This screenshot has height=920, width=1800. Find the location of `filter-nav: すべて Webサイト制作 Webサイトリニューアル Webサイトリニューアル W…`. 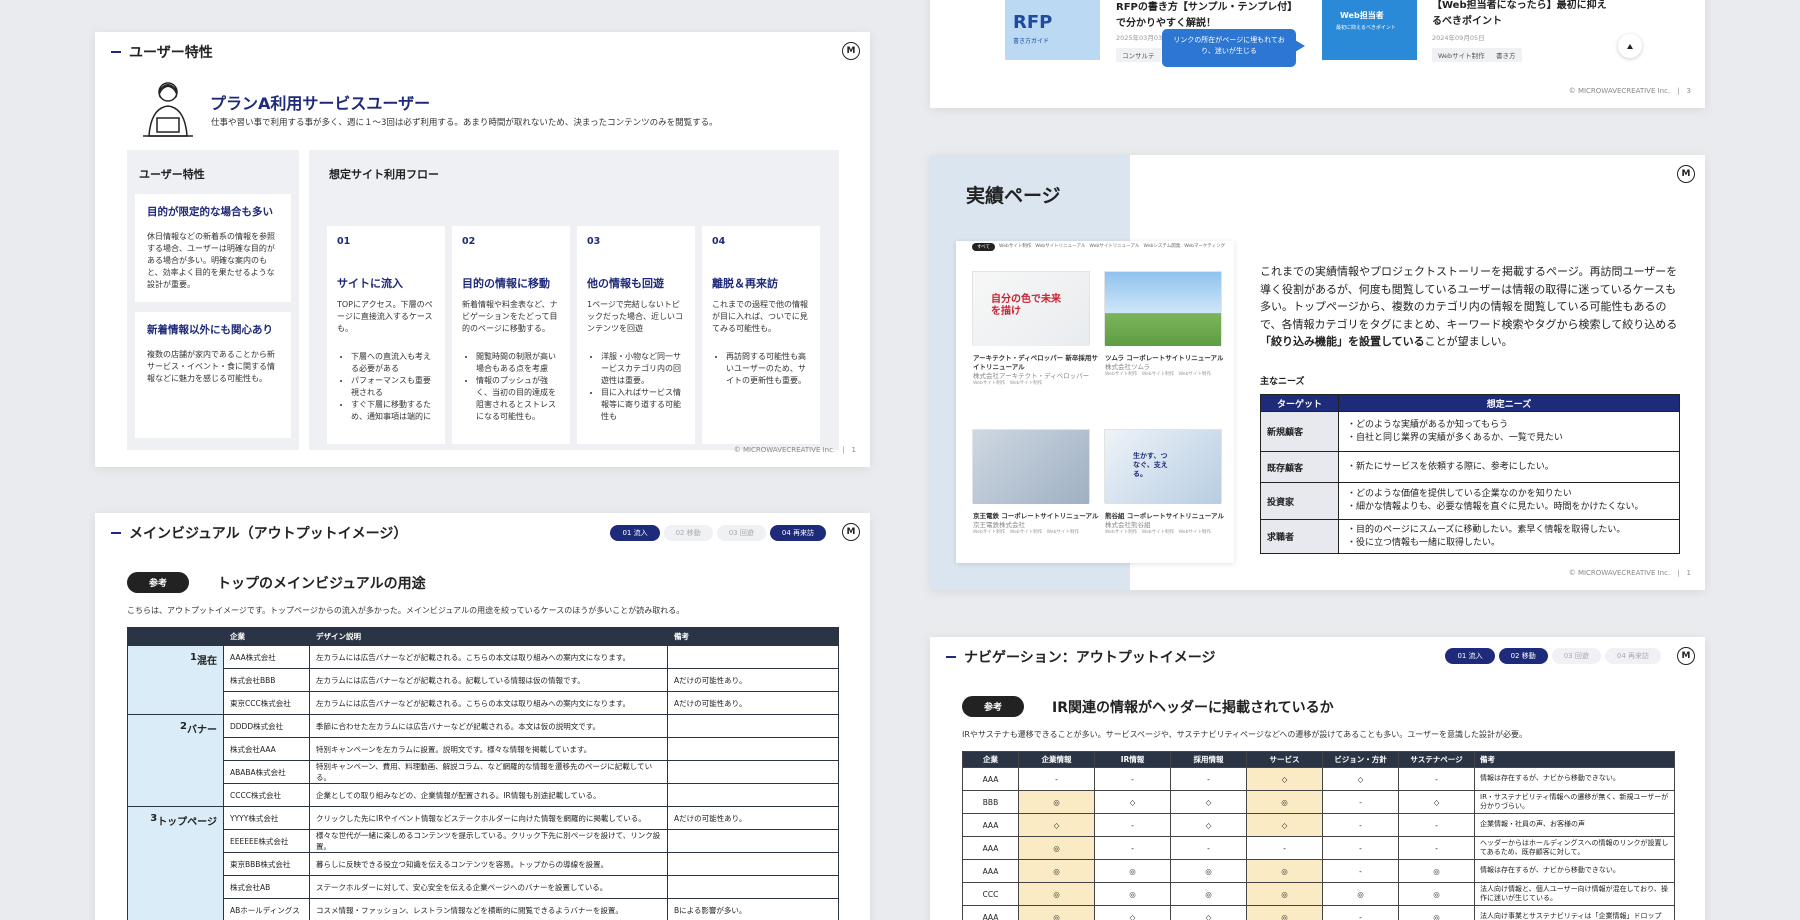

filter-nav: すべて Webサイト制作 Webサイトリニューアル Webサイトリニューアル W… is located at coordinates (1098, 247).